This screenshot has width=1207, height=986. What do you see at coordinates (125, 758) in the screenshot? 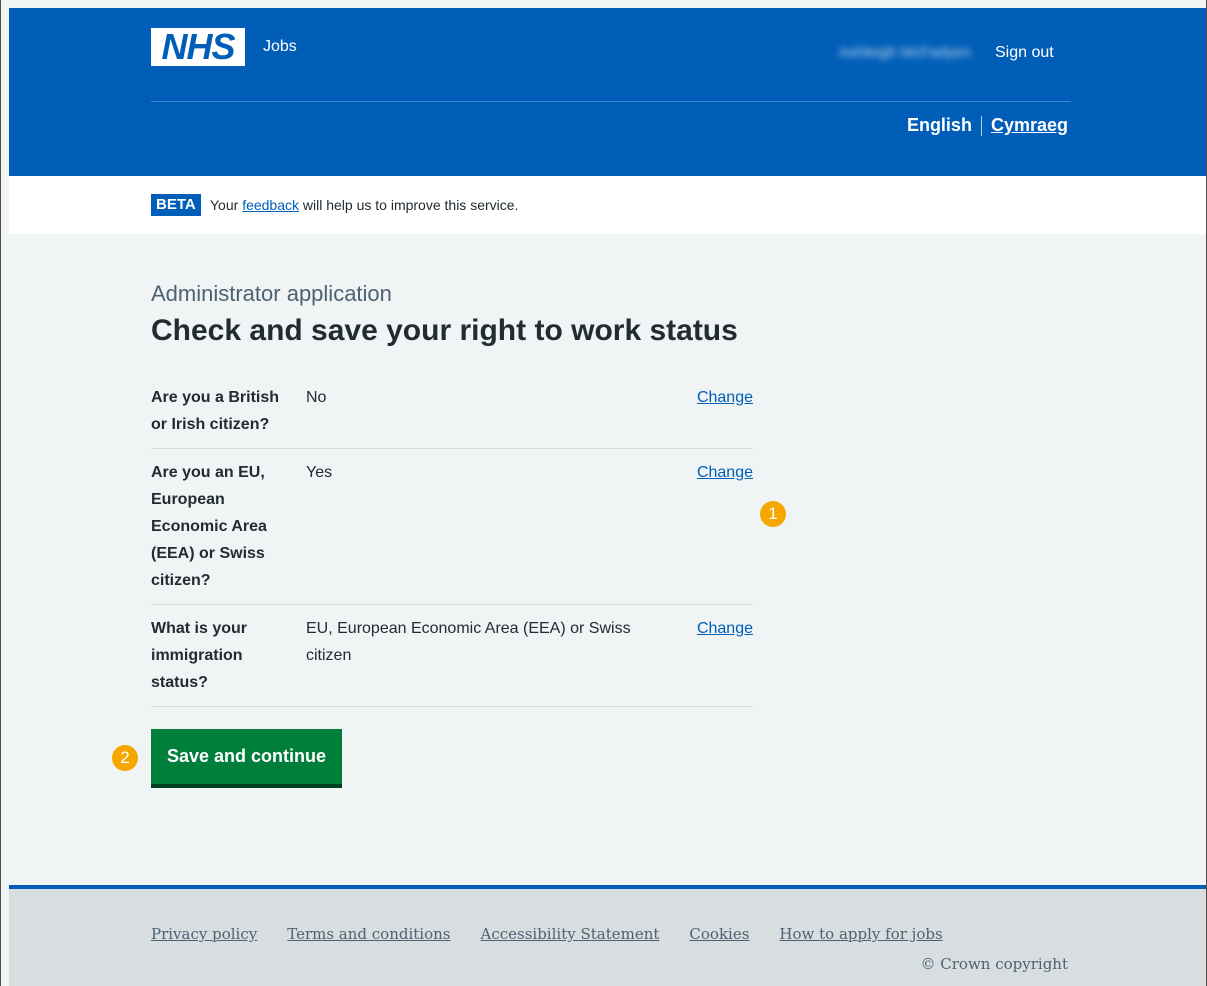
I see `step-marker-2: 2` at bounding box center [125, 758].